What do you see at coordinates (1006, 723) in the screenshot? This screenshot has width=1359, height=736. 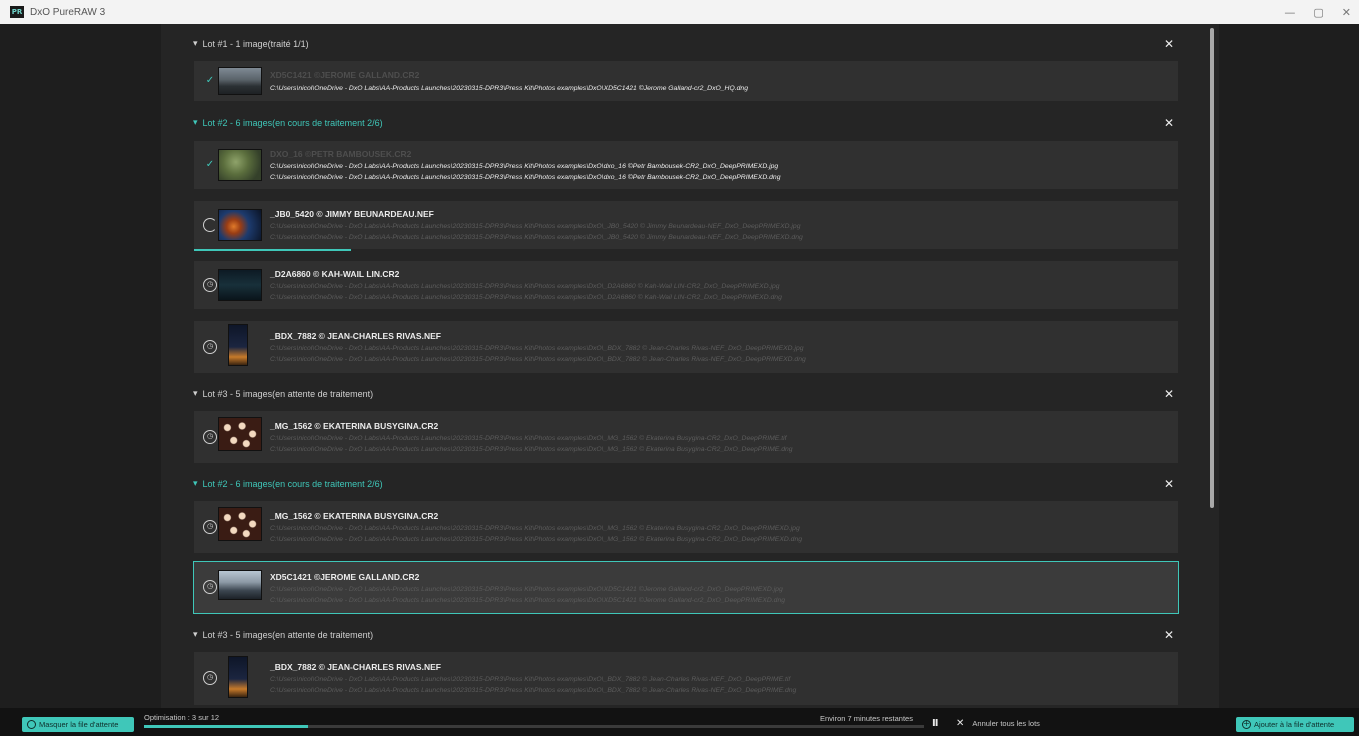 I see `cancel-all-label: Annuler tous les lots` at bounding box center [1006, 723].